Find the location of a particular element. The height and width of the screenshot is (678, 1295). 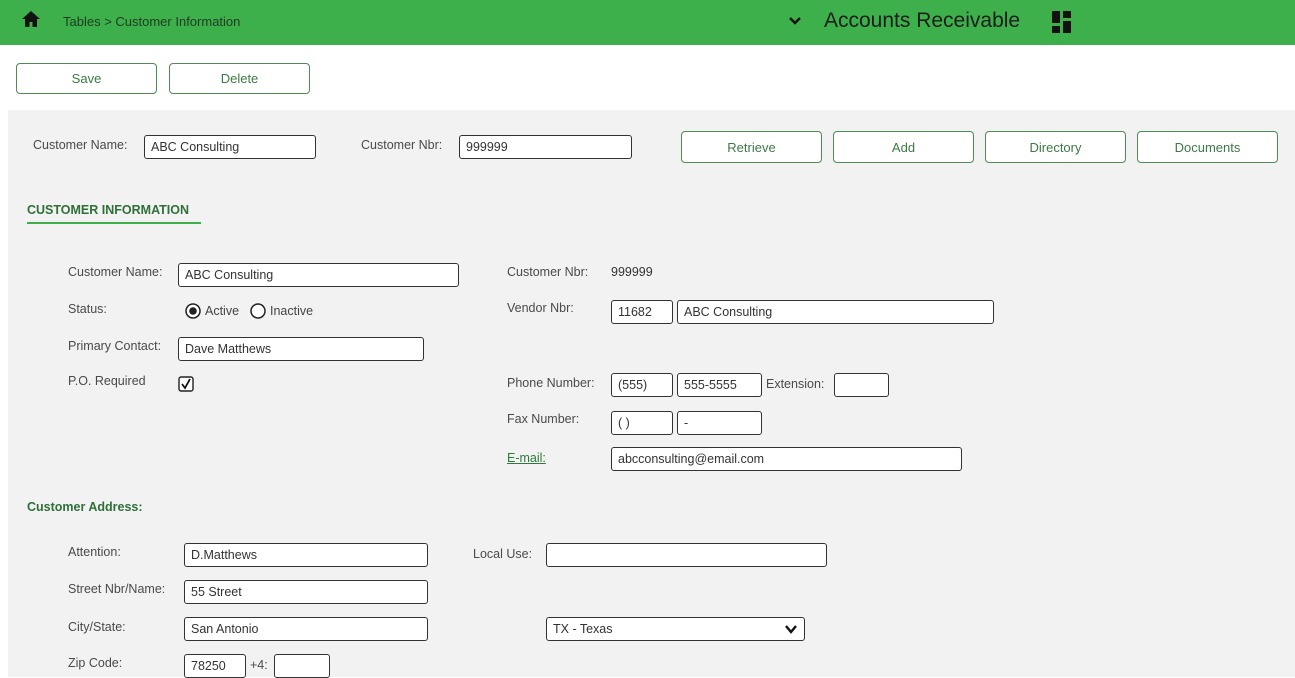

customer-name-label: Customer Name: is located at coordinates (115, 272).